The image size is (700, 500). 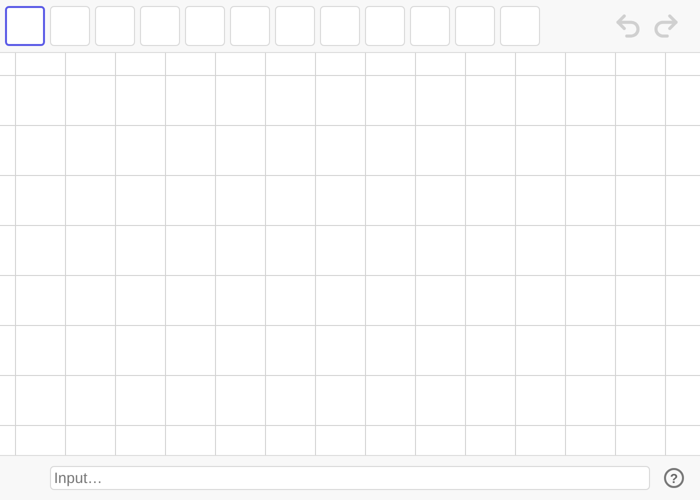 I want to click on help-button: ?, so click(x=674, y=478).